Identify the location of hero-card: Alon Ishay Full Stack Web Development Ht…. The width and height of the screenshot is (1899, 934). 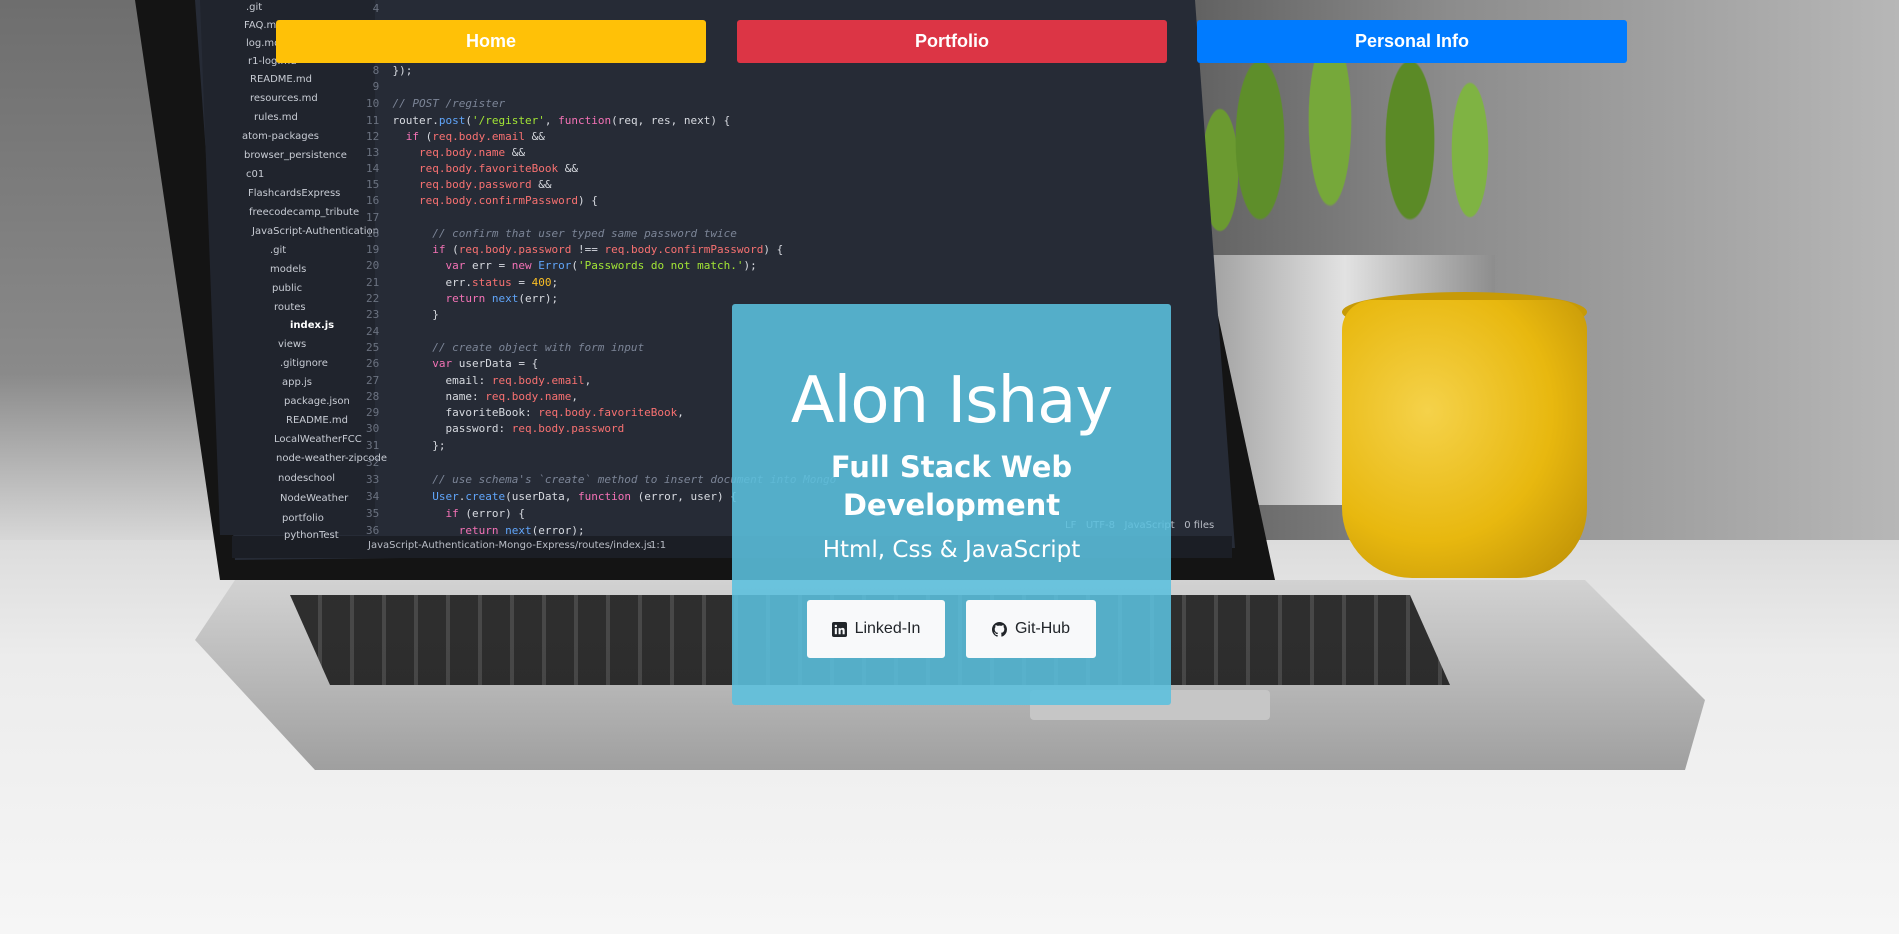
(951, 504).